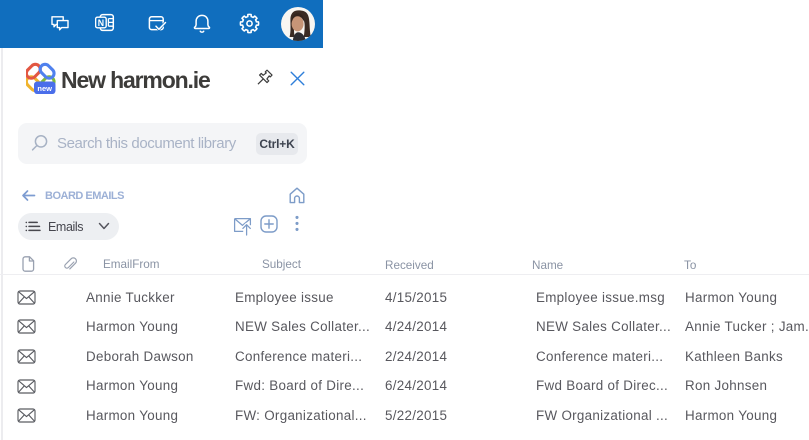 This screenshot has height=440, width=809. Describe the element at coordinates (101, 23) in the screenshot. I see `svg-text: N` at that location.